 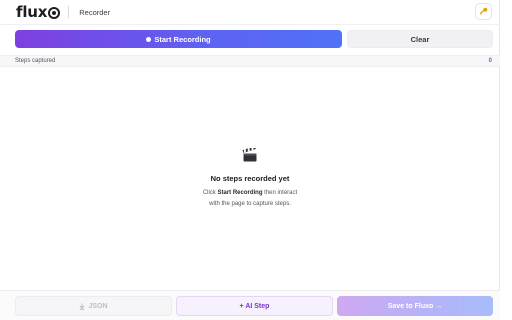 I want to click on empty-text-line2: with the page to capture steps., so click(x=250, y=204).